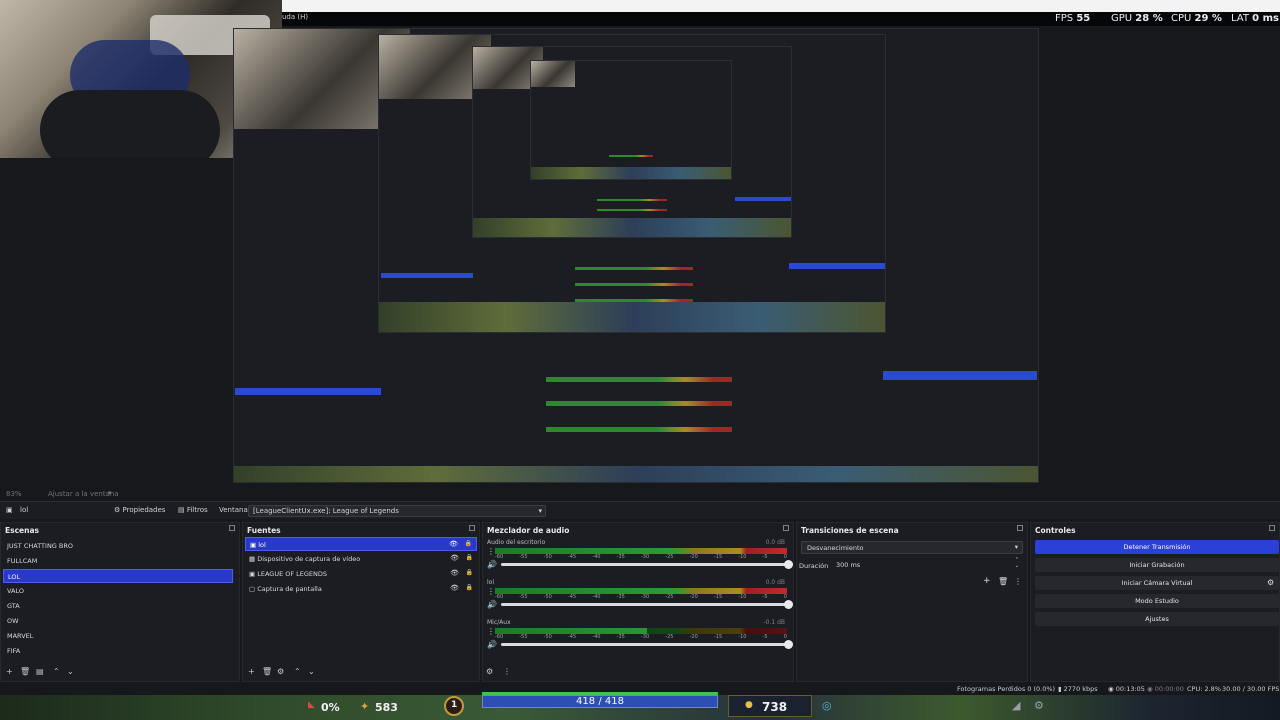 The height and width of the screenshot is (720, 1280). Describe the element at coordinates (40, 671) in the screenshot. I see `scene-filters-button: ▤` at that location.